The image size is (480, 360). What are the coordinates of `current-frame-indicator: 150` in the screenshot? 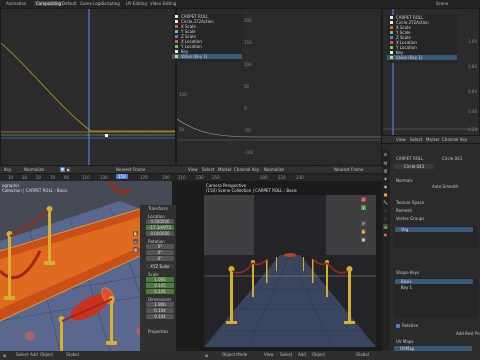 It's located at (122, 176).